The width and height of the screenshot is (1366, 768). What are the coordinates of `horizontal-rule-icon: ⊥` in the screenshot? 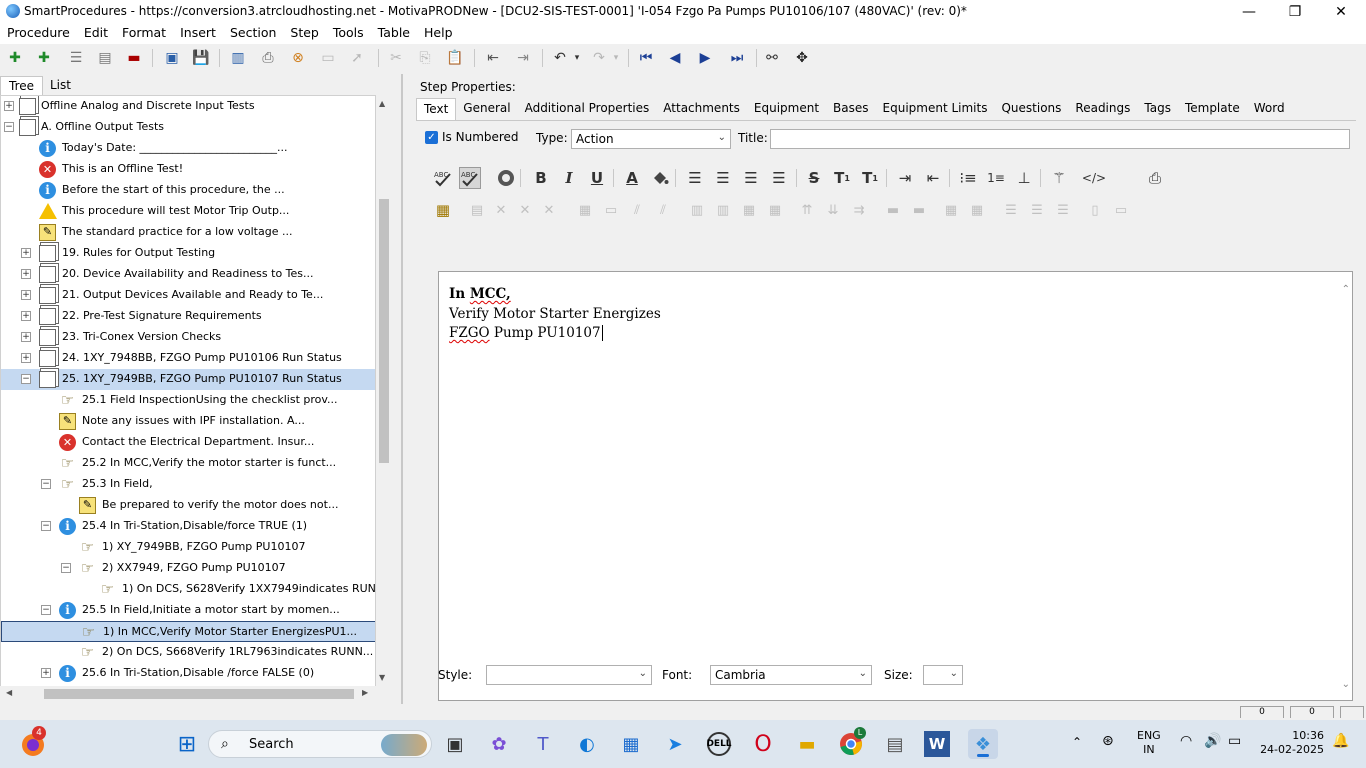 It's located at (1024, 178).